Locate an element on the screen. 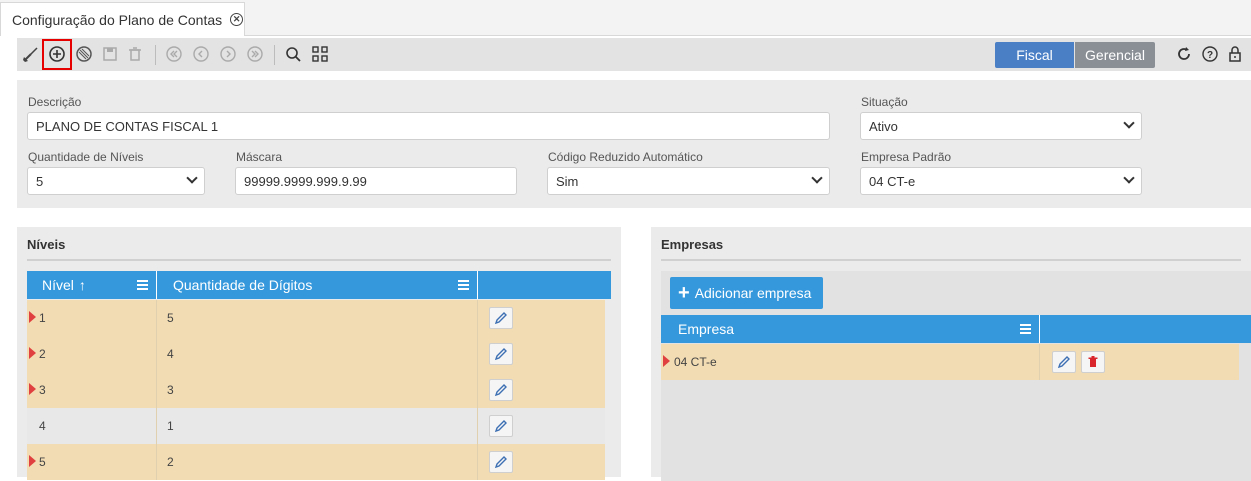 The image size is (1251, 481). empresa-cell: 04 CT-e is located at coordinates (695, 362).